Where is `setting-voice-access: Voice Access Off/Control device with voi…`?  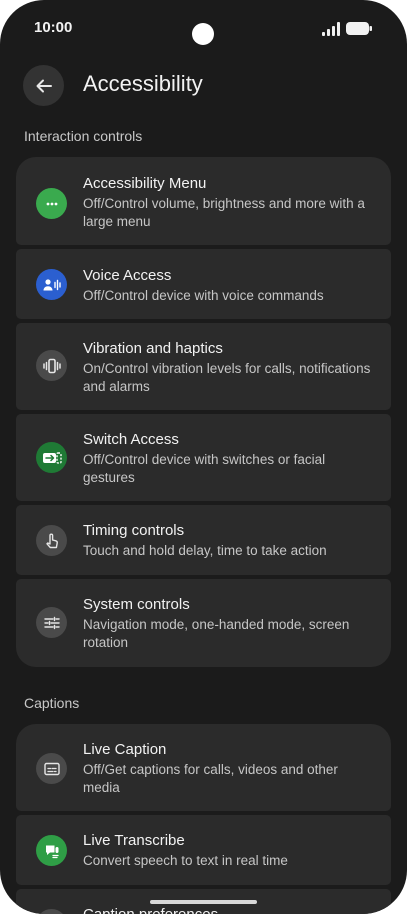 setting-voice-access: Voice Access Off/Control device with voi… is located at coordinates (203, 284).